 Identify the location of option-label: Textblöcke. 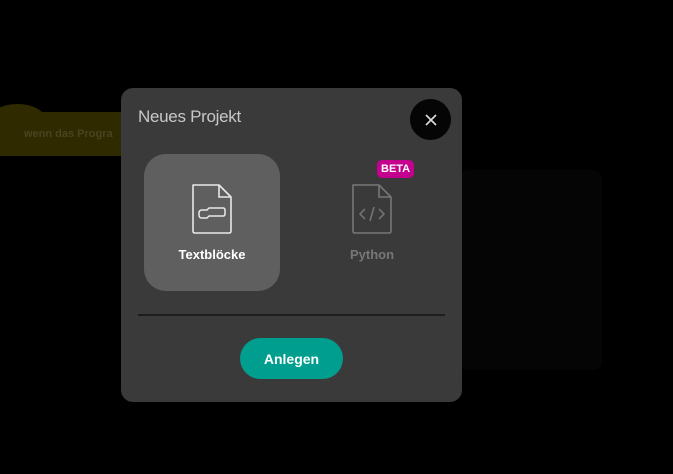
(212, 254).